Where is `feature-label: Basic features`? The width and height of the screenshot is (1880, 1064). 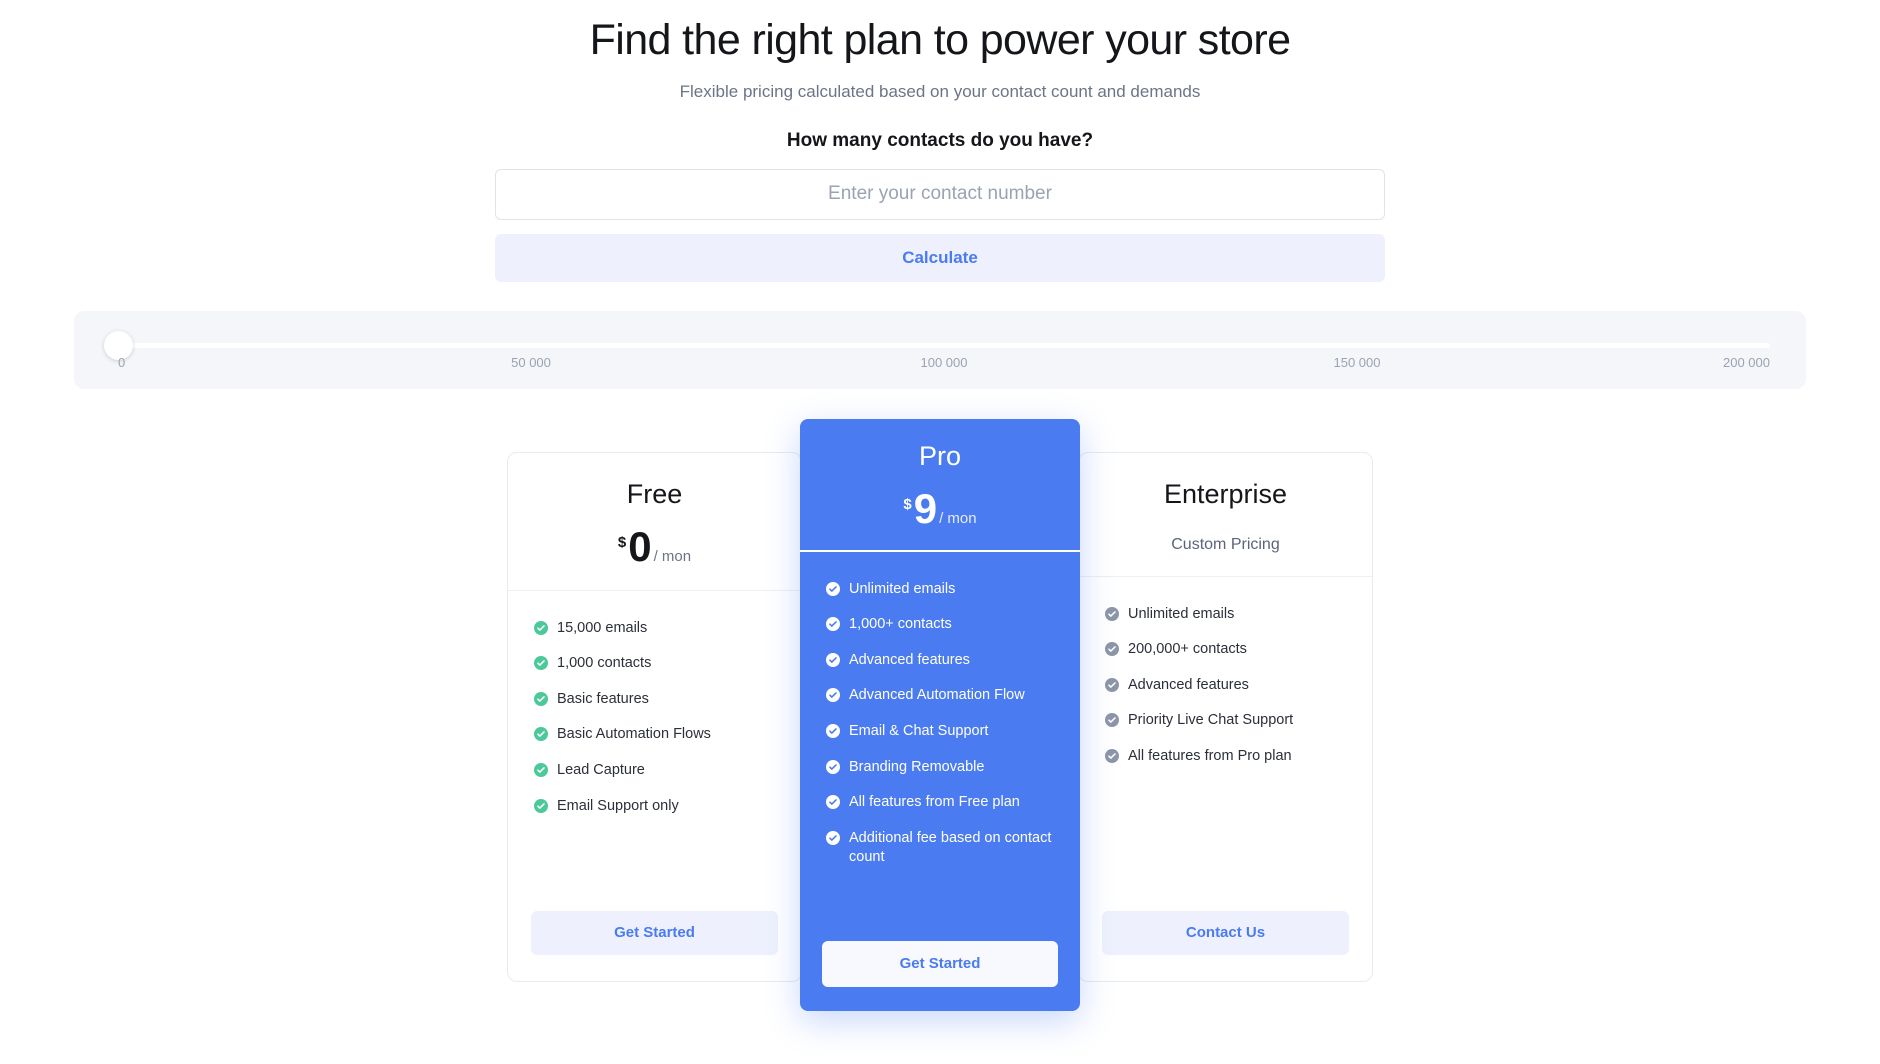 feature-label: Basic features is located at coordinates (603, 698).